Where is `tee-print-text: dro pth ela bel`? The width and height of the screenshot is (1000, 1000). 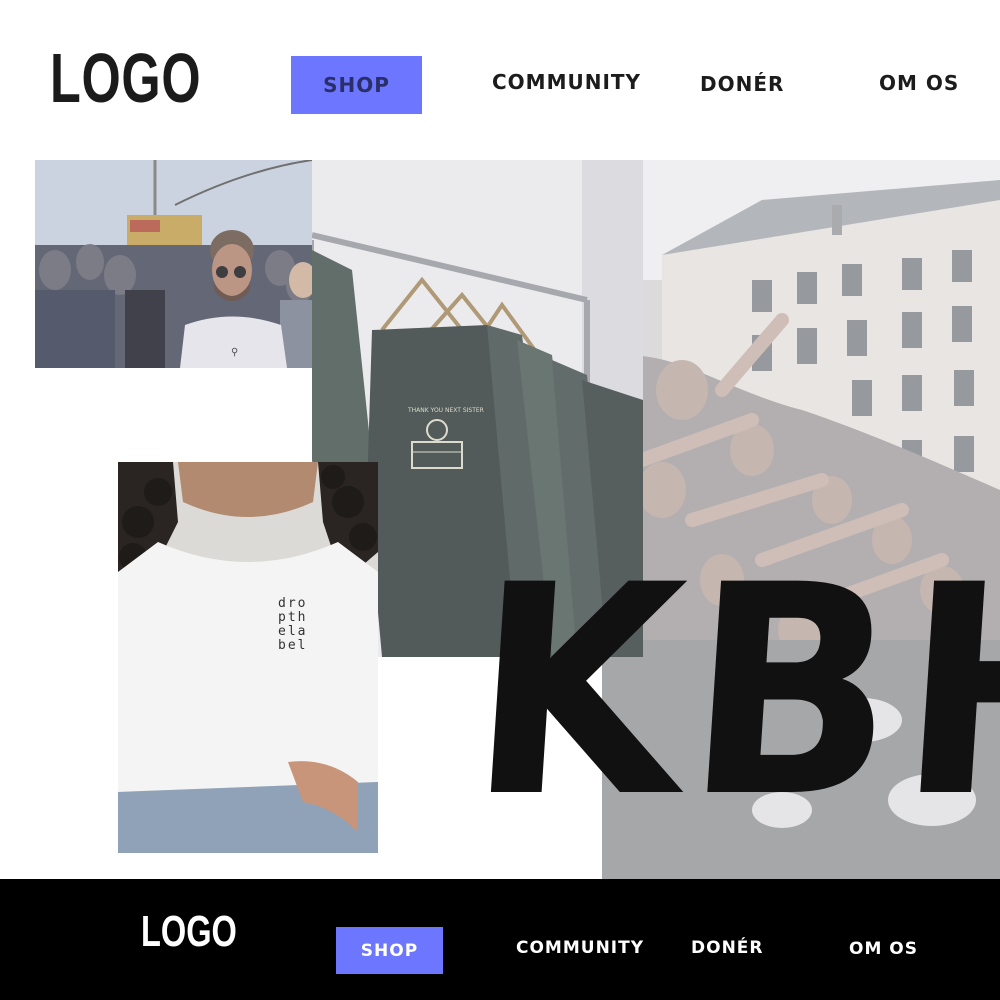
tee-print-text: dro pth ela bel is located at coordinates (292, 625).